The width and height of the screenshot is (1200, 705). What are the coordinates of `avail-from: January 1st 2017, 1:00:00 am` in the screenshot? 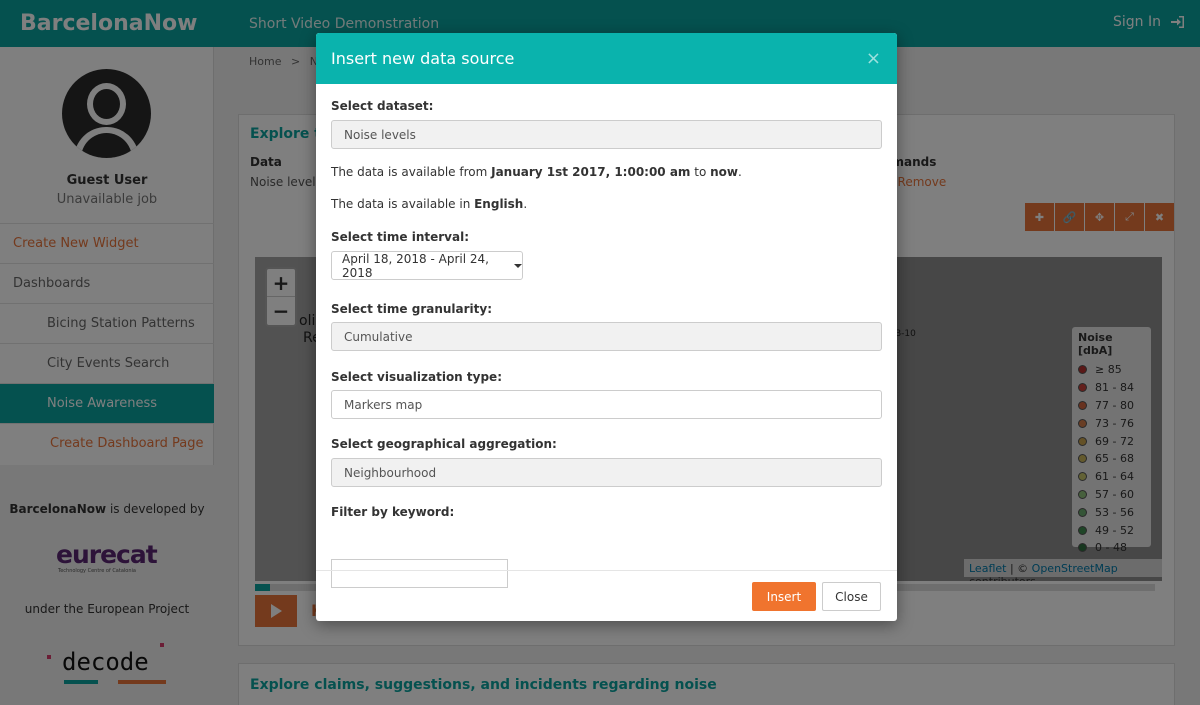 It's located at (591, 172).